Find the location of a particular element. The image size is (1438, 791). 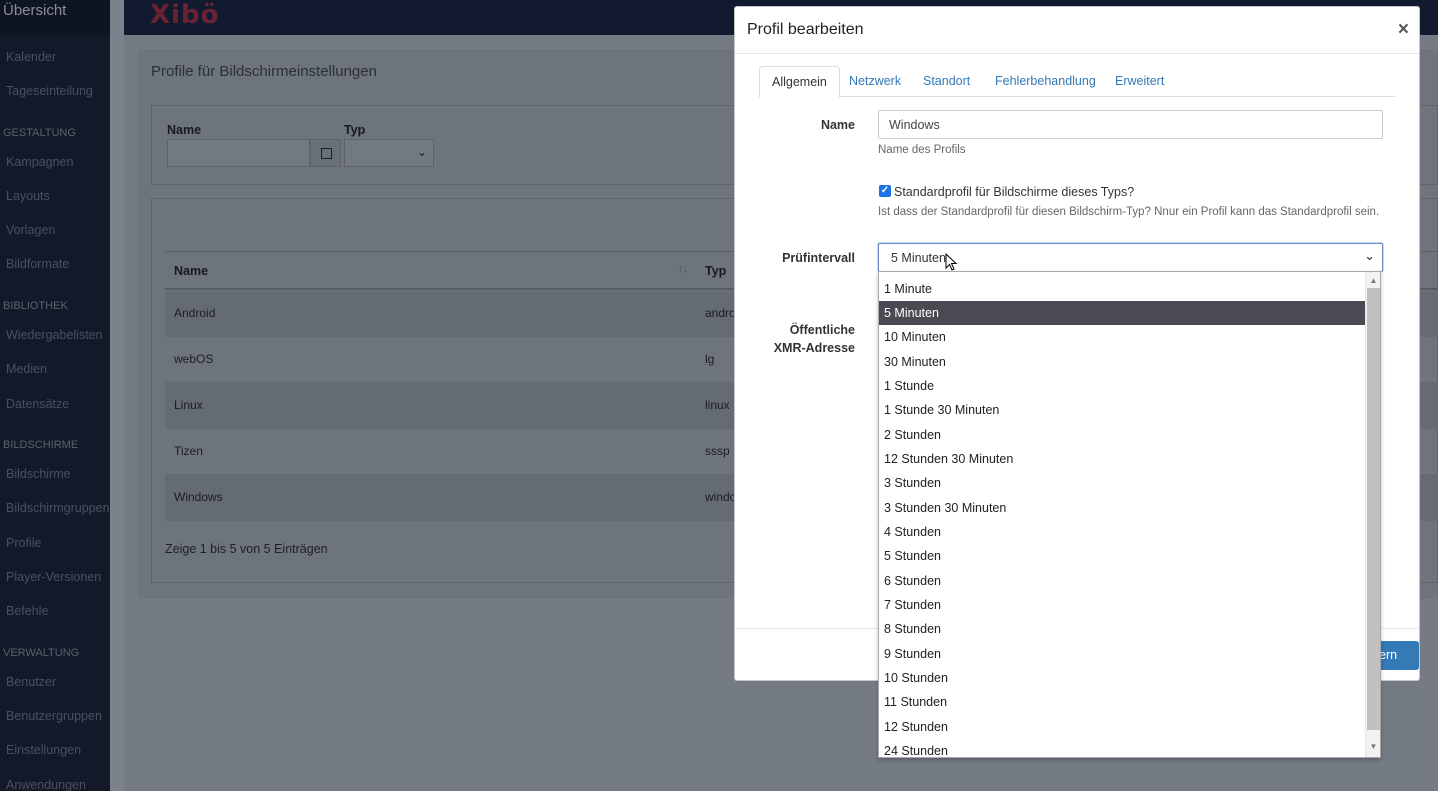

sidebar-section-verwaltung: VERWALTUNG is located at coordinates (41, 653).